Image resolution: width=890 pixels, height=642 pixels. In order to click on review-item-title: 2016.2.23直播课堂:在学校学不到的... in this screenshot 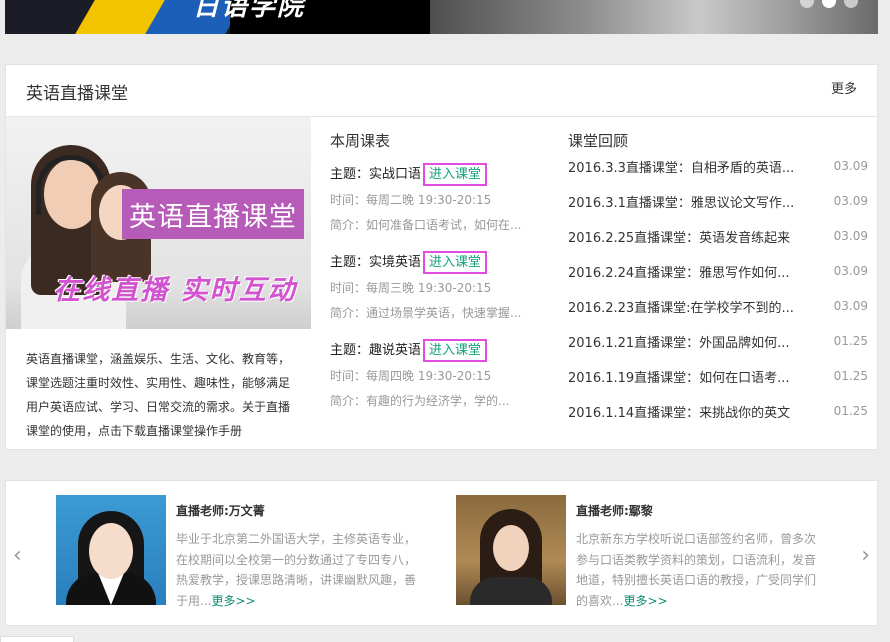, I will do `click(693, 306)`.